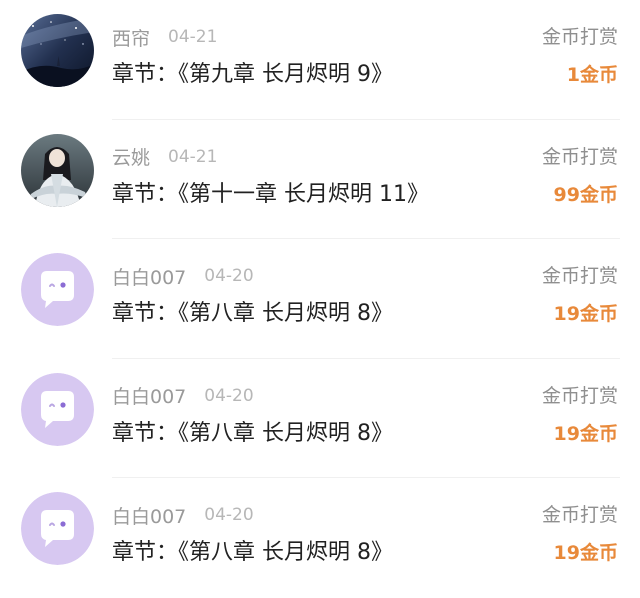  I want to click on row-meta: 西帘 04-21, so click(164, 37).